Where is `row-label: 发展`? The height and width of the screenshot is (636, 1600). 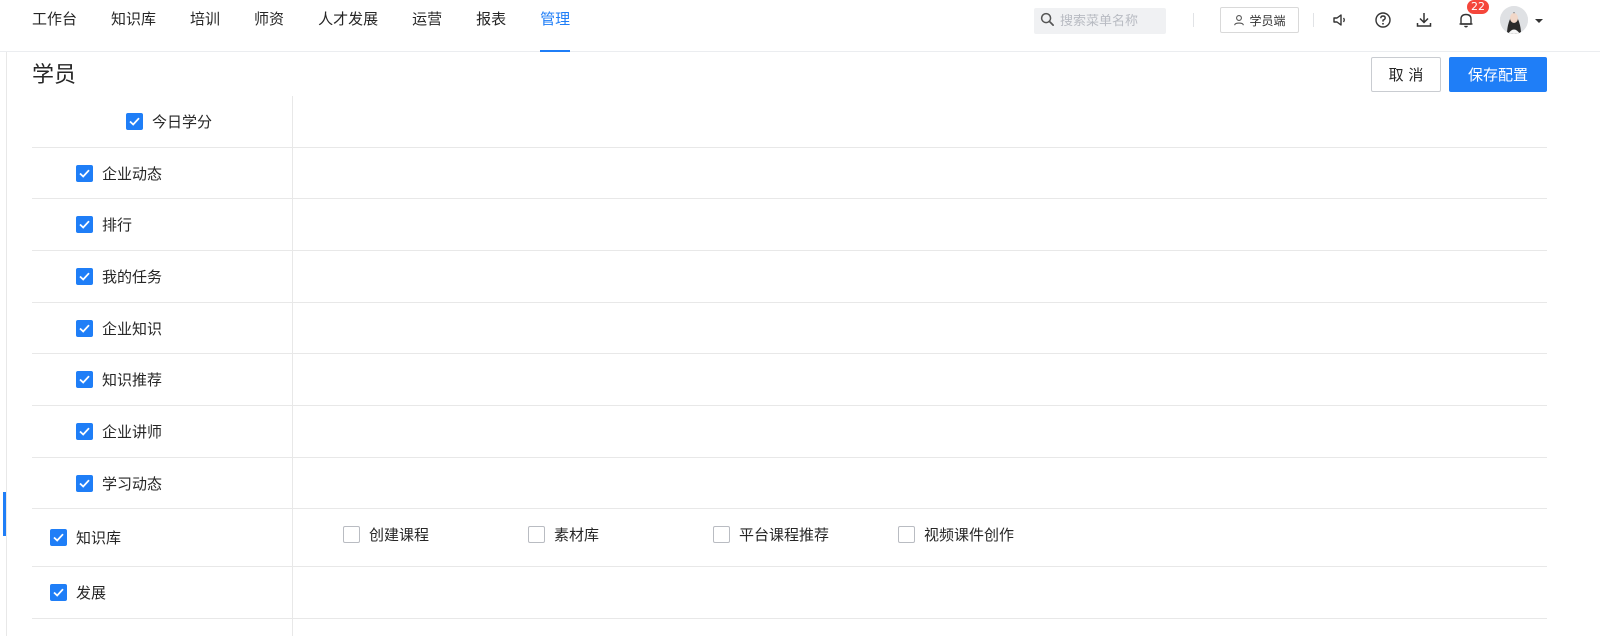
row-label: 发展 is located at coordinates (91, 593).